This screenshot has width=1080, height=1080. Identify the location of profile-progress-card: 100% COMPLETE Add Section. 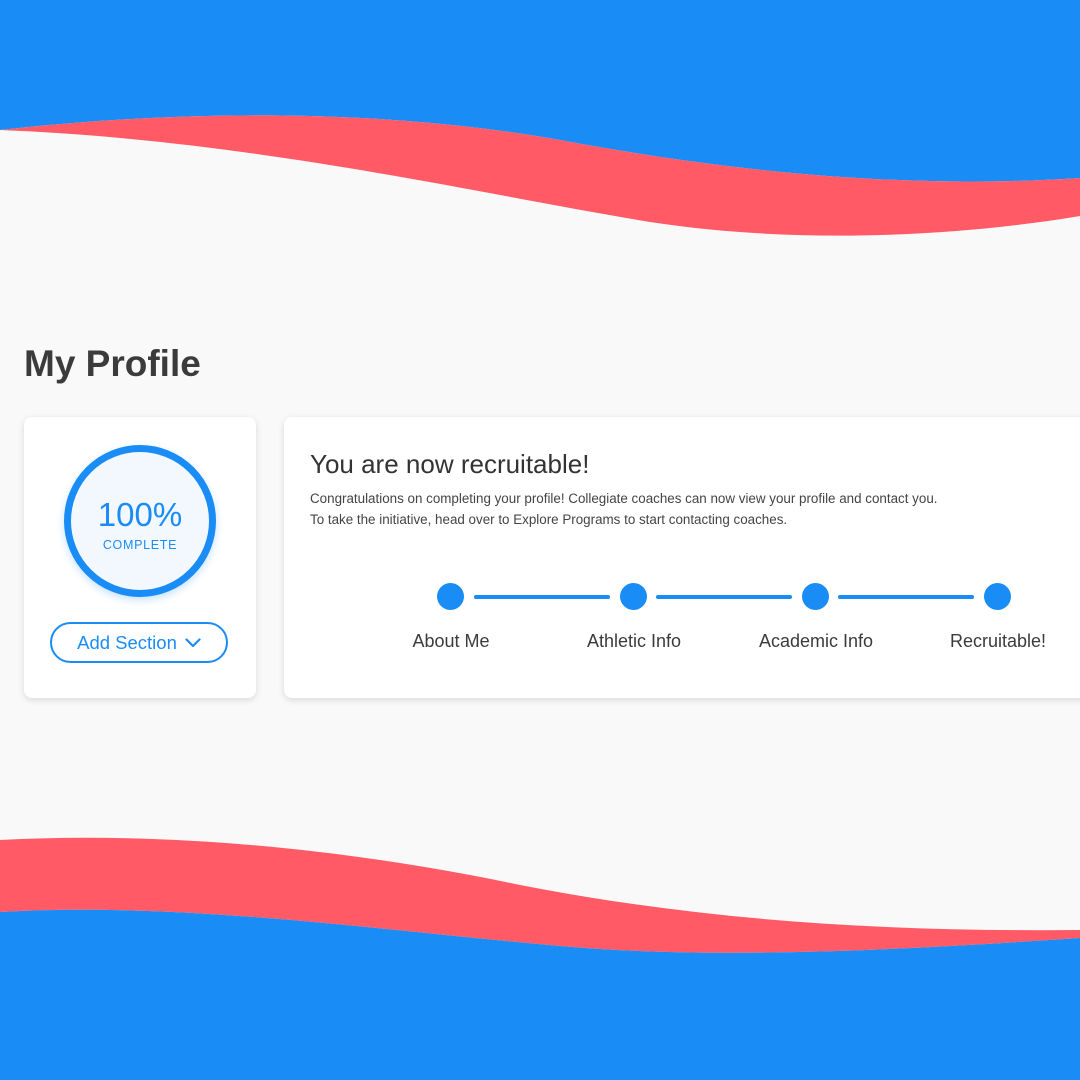
(140, 557).